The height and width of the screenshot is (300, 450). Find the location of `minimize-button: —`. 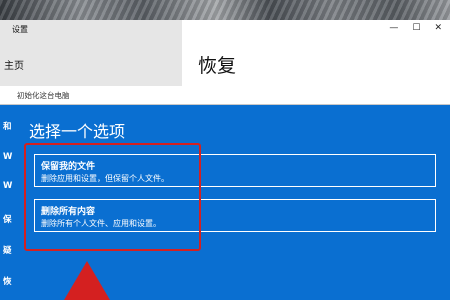

minimize-button: — is located at coordinates (393, 28).